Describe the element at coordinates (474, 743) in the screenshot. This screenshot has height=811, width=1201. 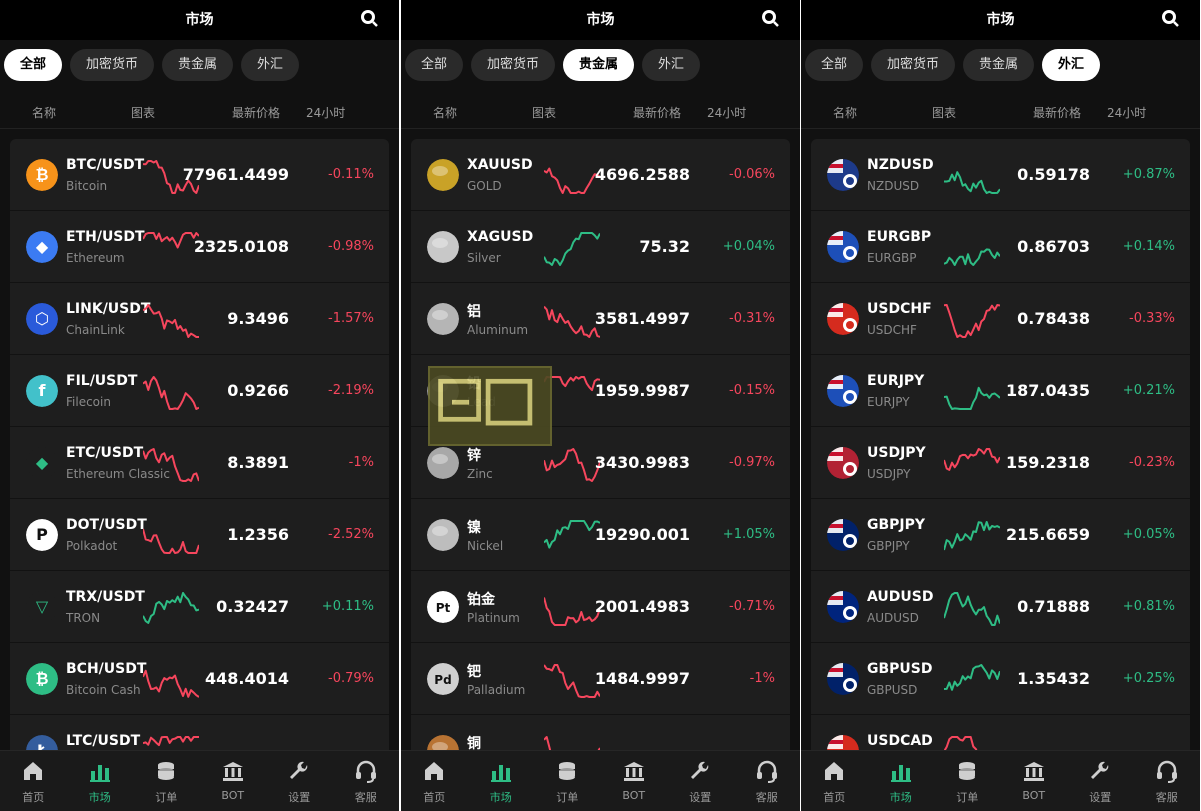
I see `instrument-symbol: 铜` at that location.